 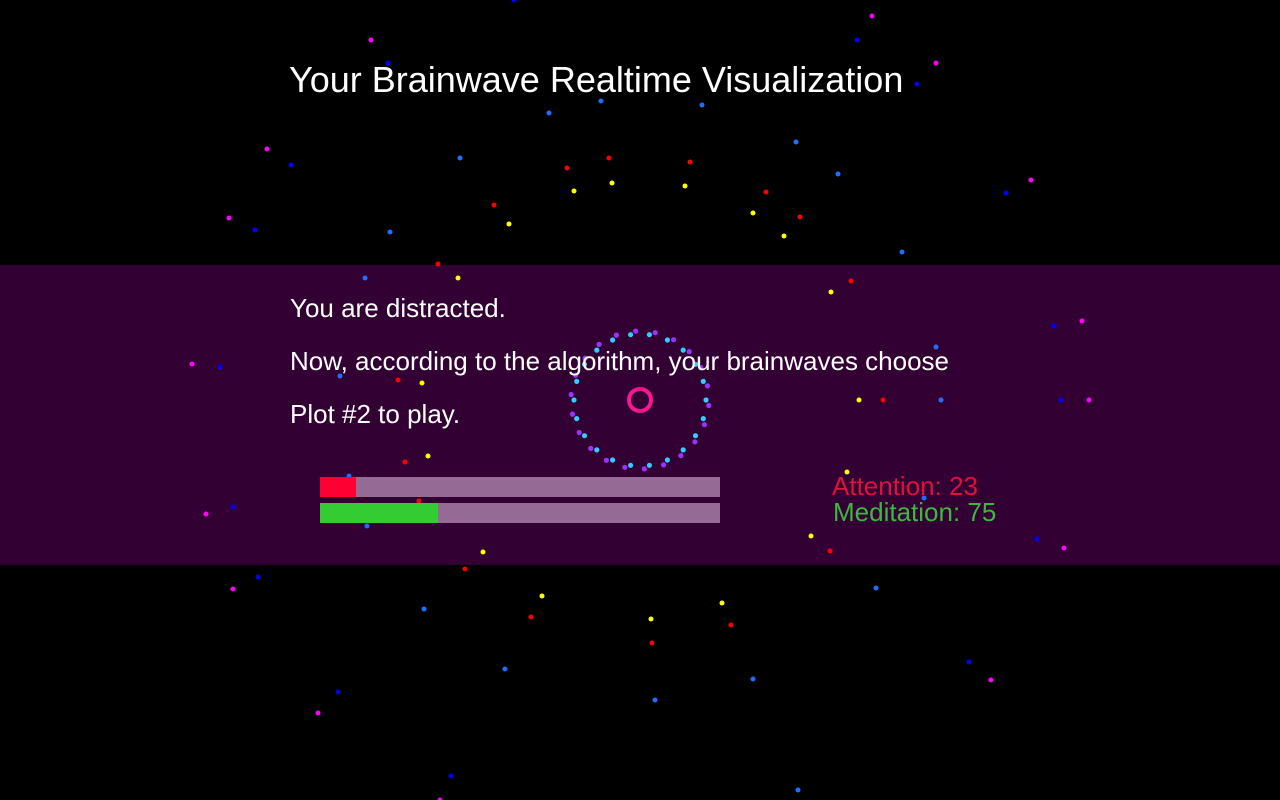 I want to click on center-ring-icon, so click(x=640, y=400).